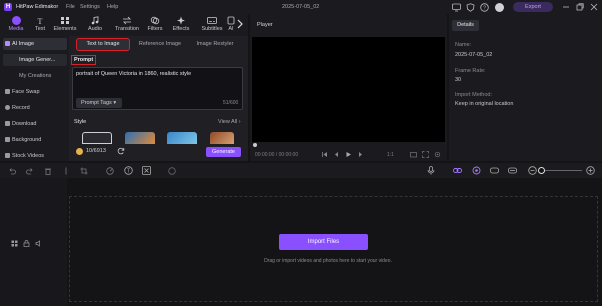 The width and height of the screenshot is (602, 306). Describe the element at coordinates (580, 7) in the screenshot. I see `restore-icon` at that location.